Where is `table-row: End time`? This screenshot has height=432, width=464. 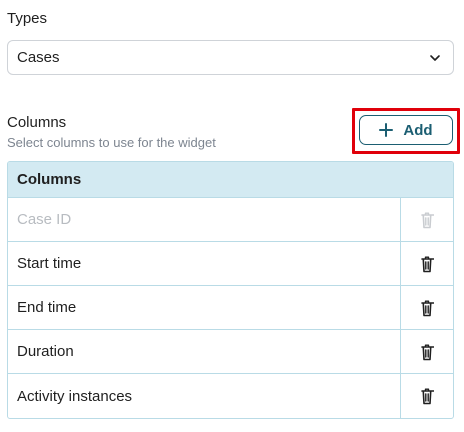 table-row: End time is located at coordinates (230, 308).